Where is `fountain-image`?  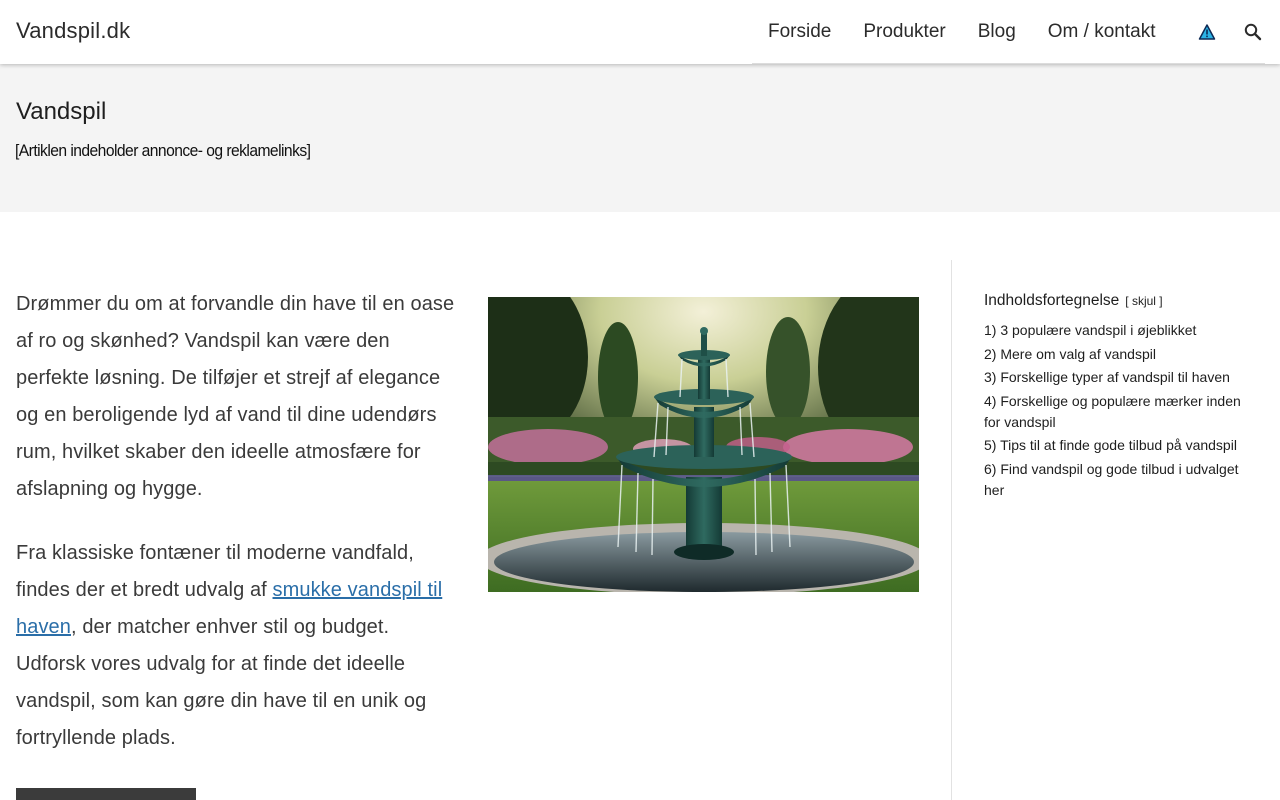
fountain-image is located at coordinates (703, 444).